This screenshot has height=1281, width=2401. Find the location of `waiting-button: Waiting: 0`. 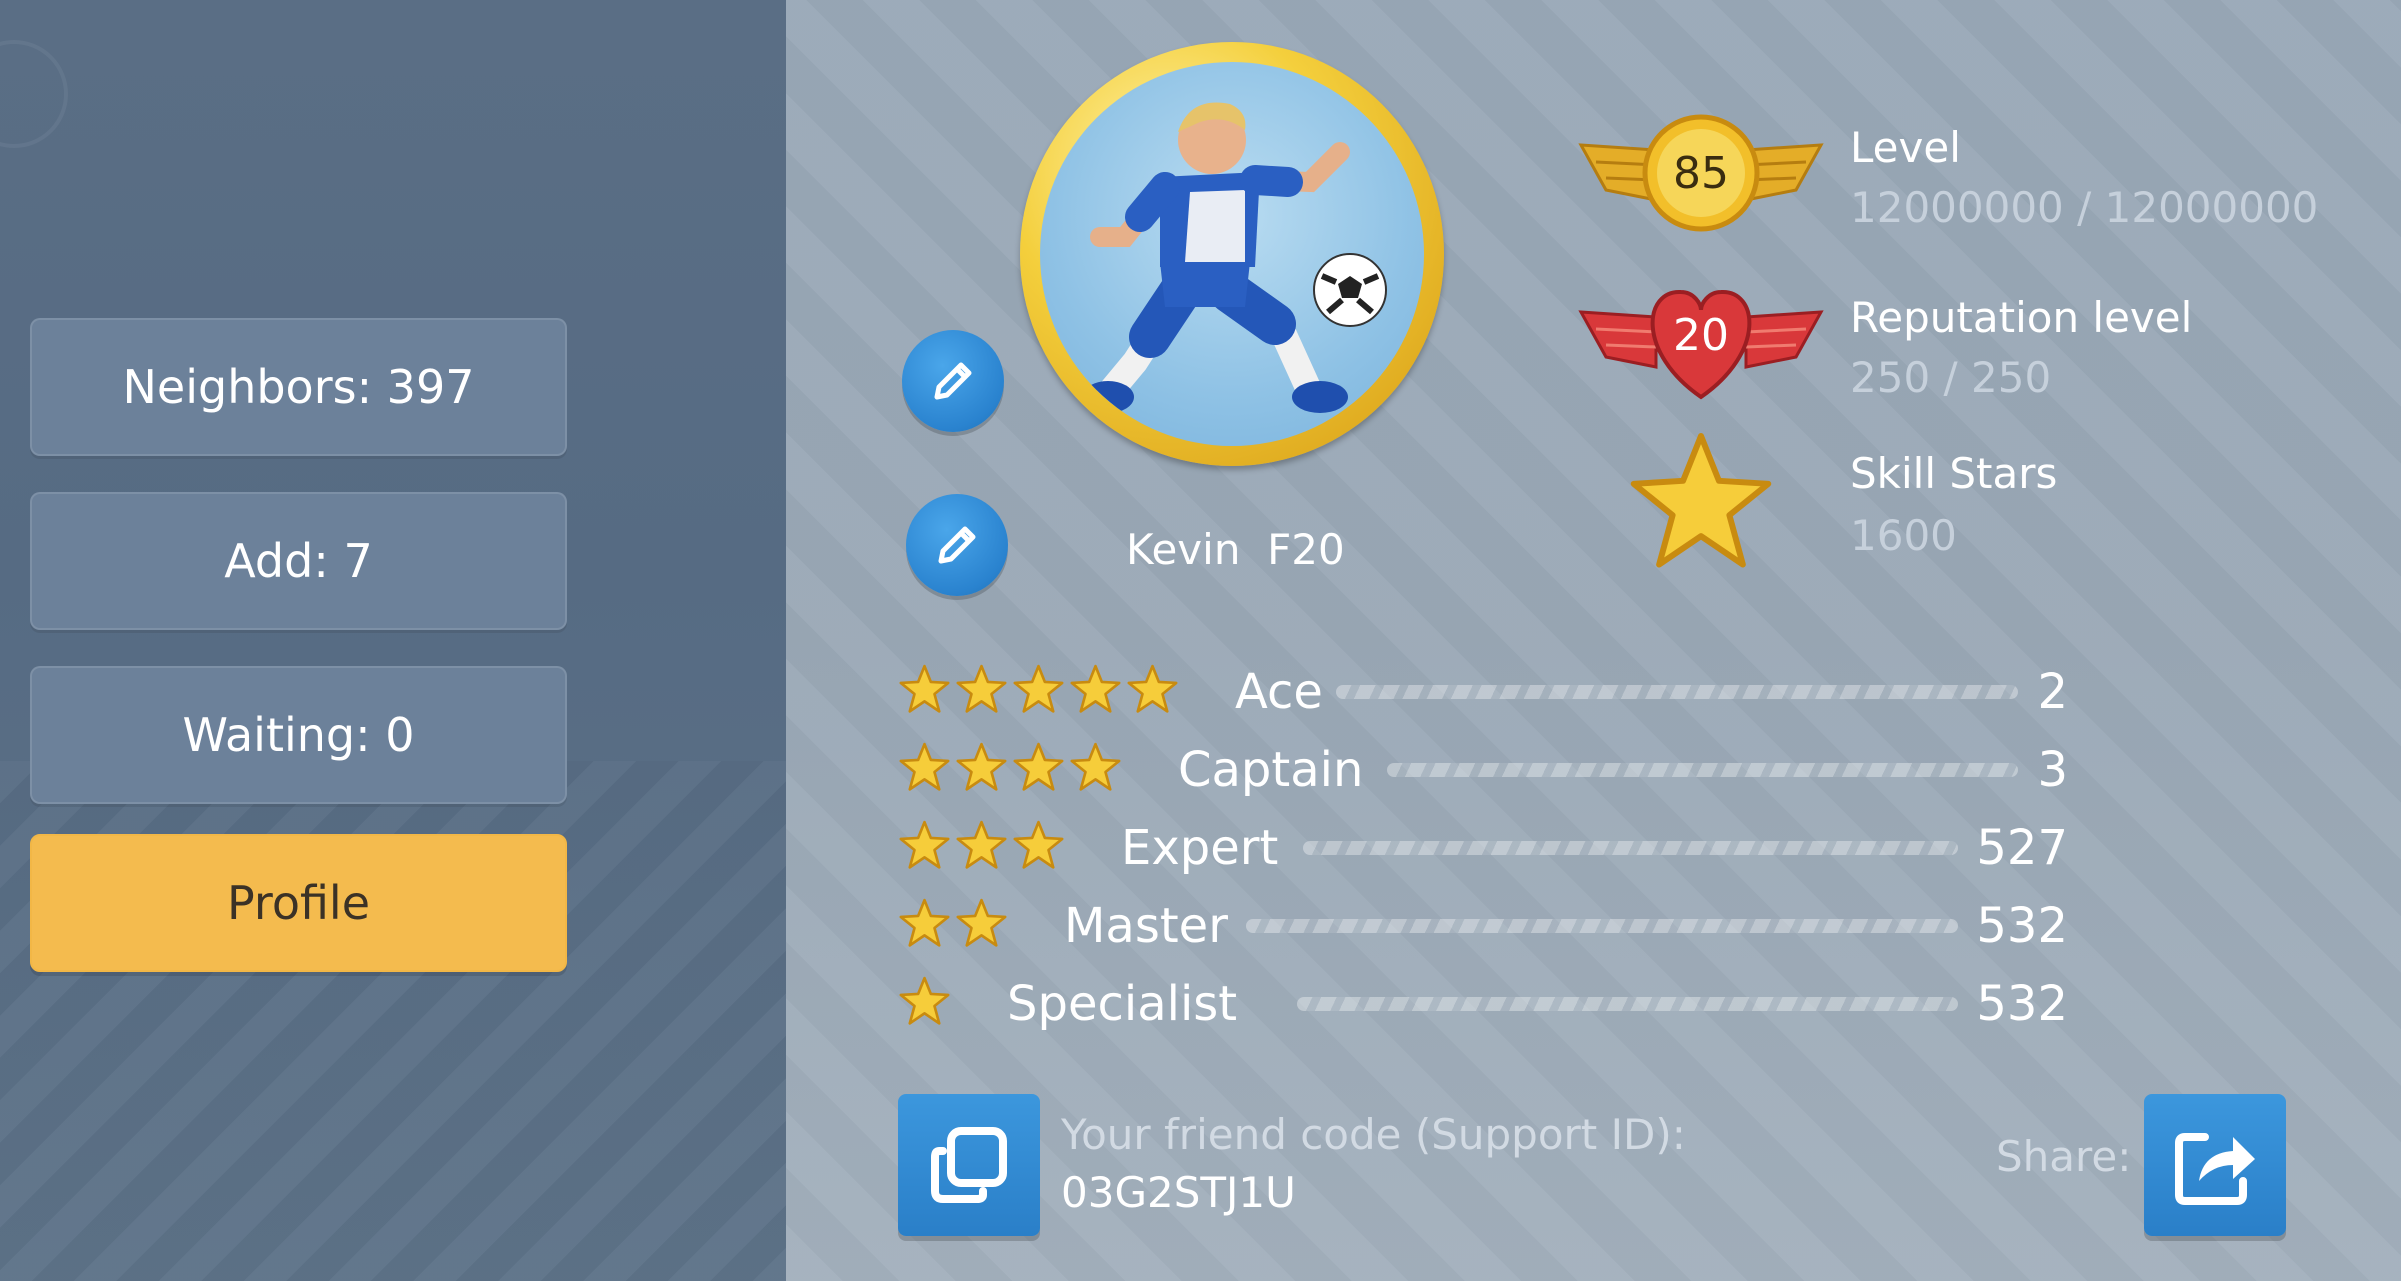

waiting-button: Waiting: 0 is located at coordinates (298, 735).